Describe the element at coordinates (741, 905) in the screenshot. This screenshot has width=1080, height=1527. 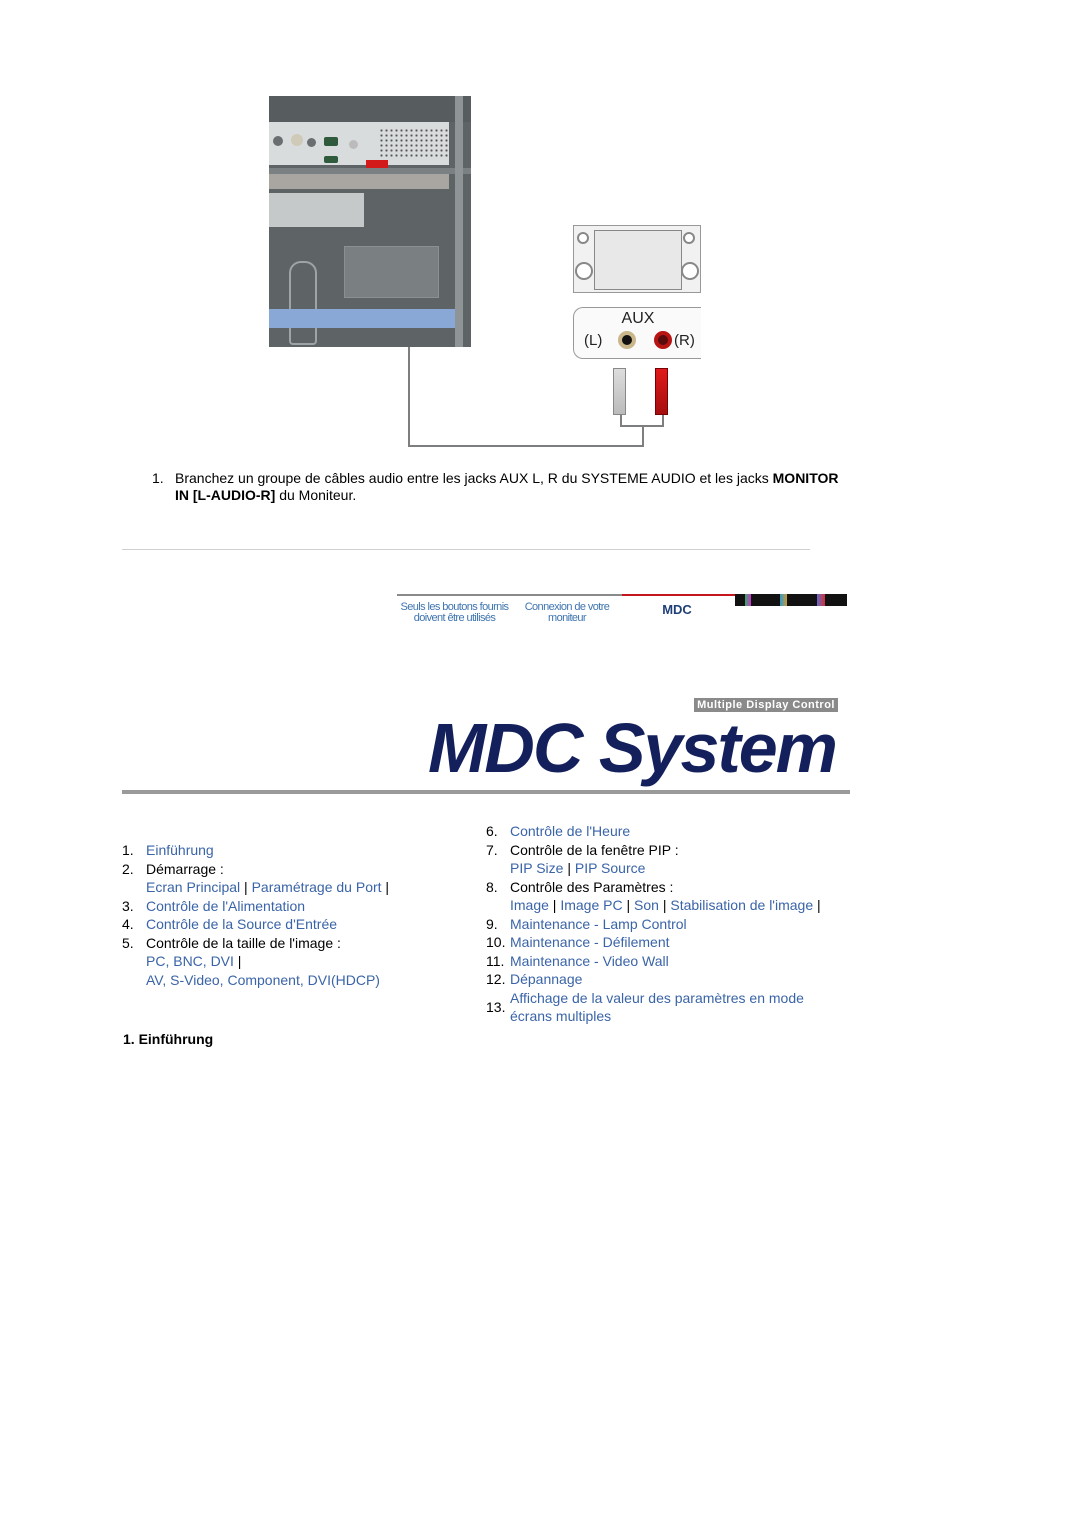
I see `link-stabilisation: Stabilisation de l'image` at that location.